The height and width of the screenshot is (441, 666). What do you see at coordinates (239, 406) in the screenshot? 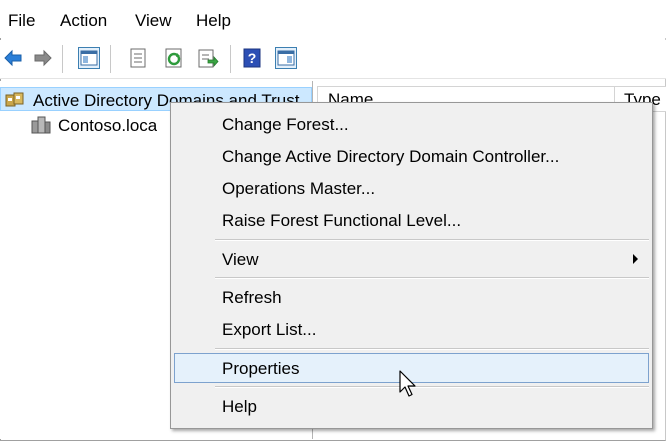
I see `menu-item-label: Help` at bounding box center [239, 406].